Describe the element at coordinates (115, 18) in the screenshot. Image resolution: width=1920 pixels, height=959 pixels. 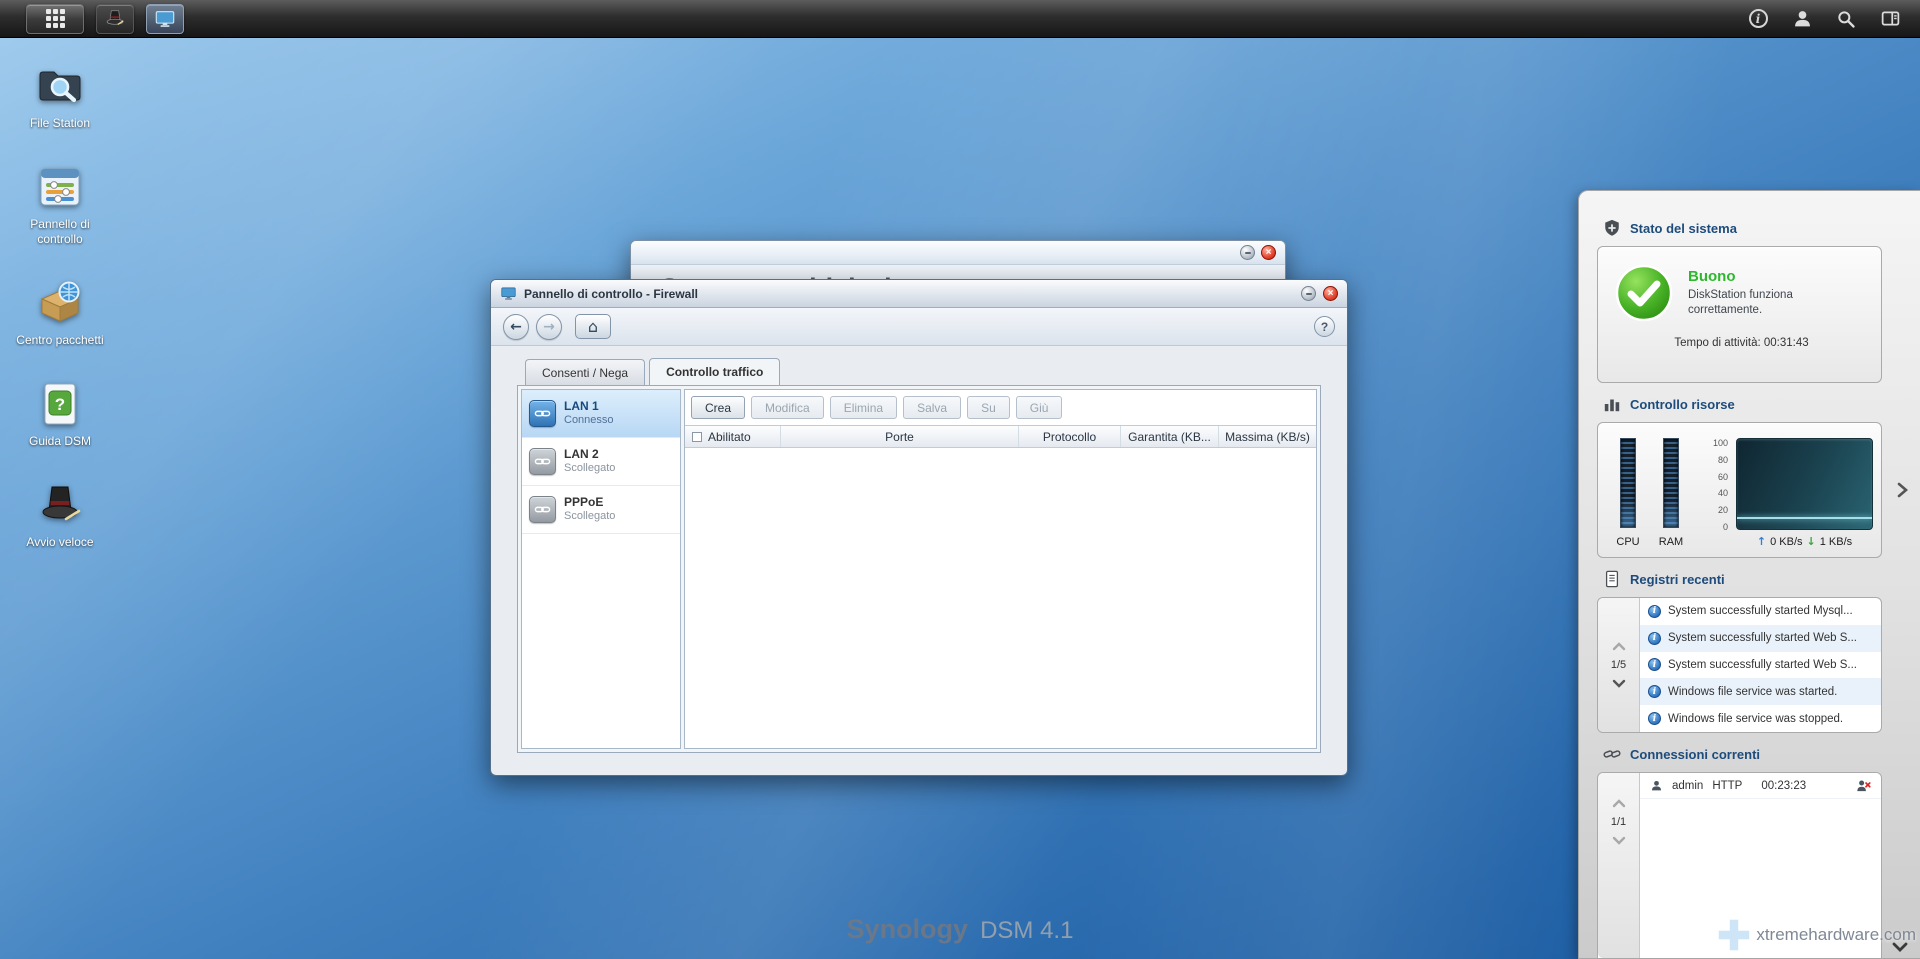
I see `taskbar-app-quick-start` at that location.